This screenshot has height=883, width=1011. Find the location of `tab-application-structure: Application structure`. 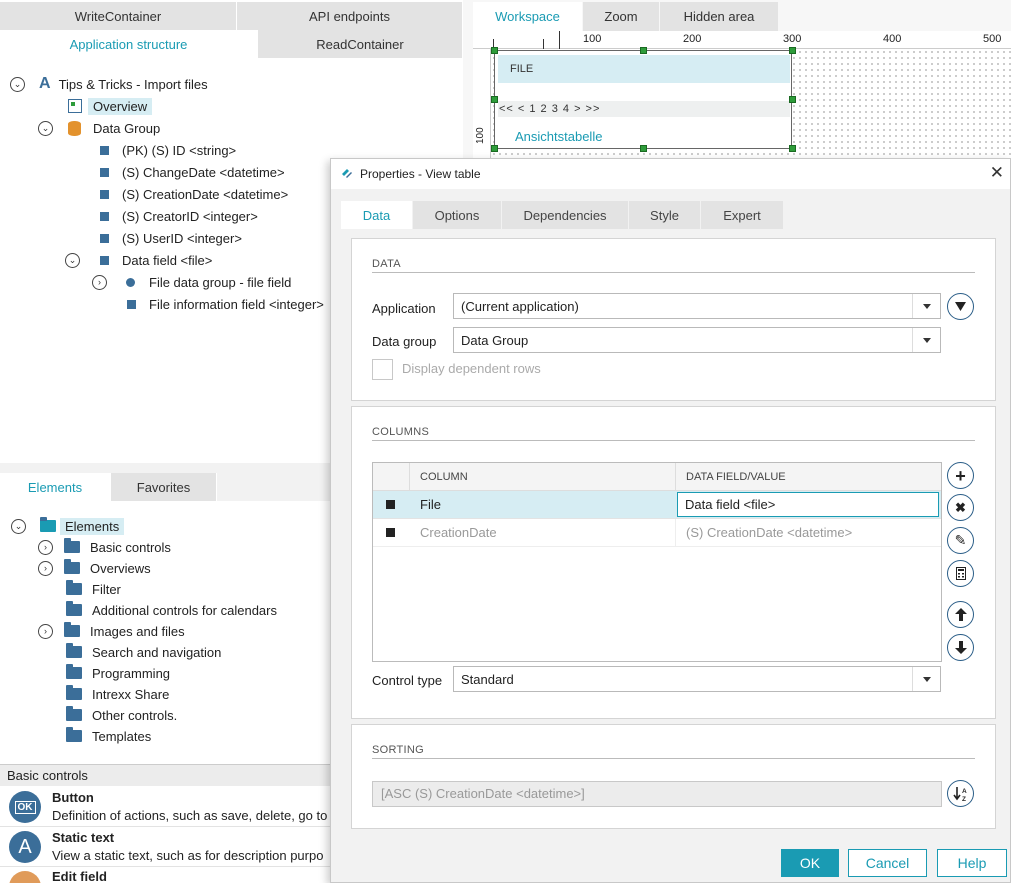

tab-application-structure: Application structure is located at coordinates (129, 44).